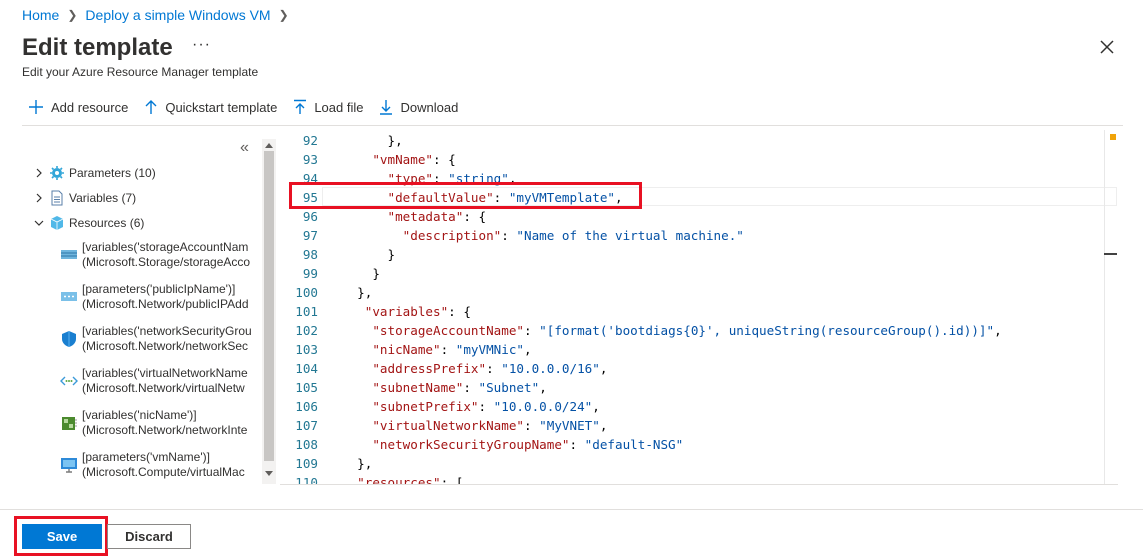 The image size is (1143, 559). Describe the element at coordinates (391, 254) in the screenshot. I see `json-punctuation: }` at that location.